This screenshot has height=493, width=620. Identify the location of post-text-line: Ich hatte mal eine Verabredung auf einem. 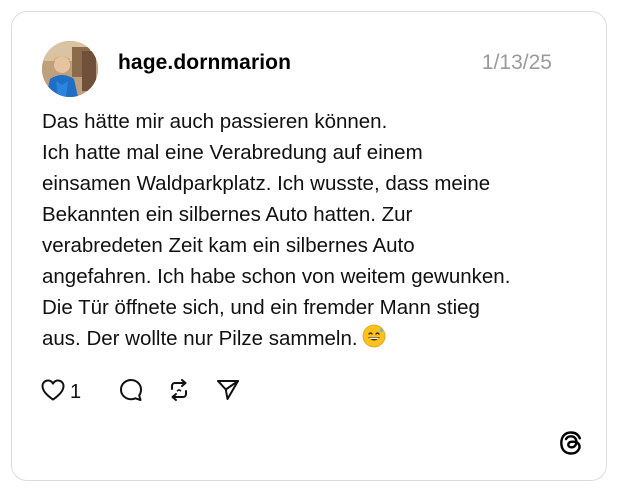
(232, 152).